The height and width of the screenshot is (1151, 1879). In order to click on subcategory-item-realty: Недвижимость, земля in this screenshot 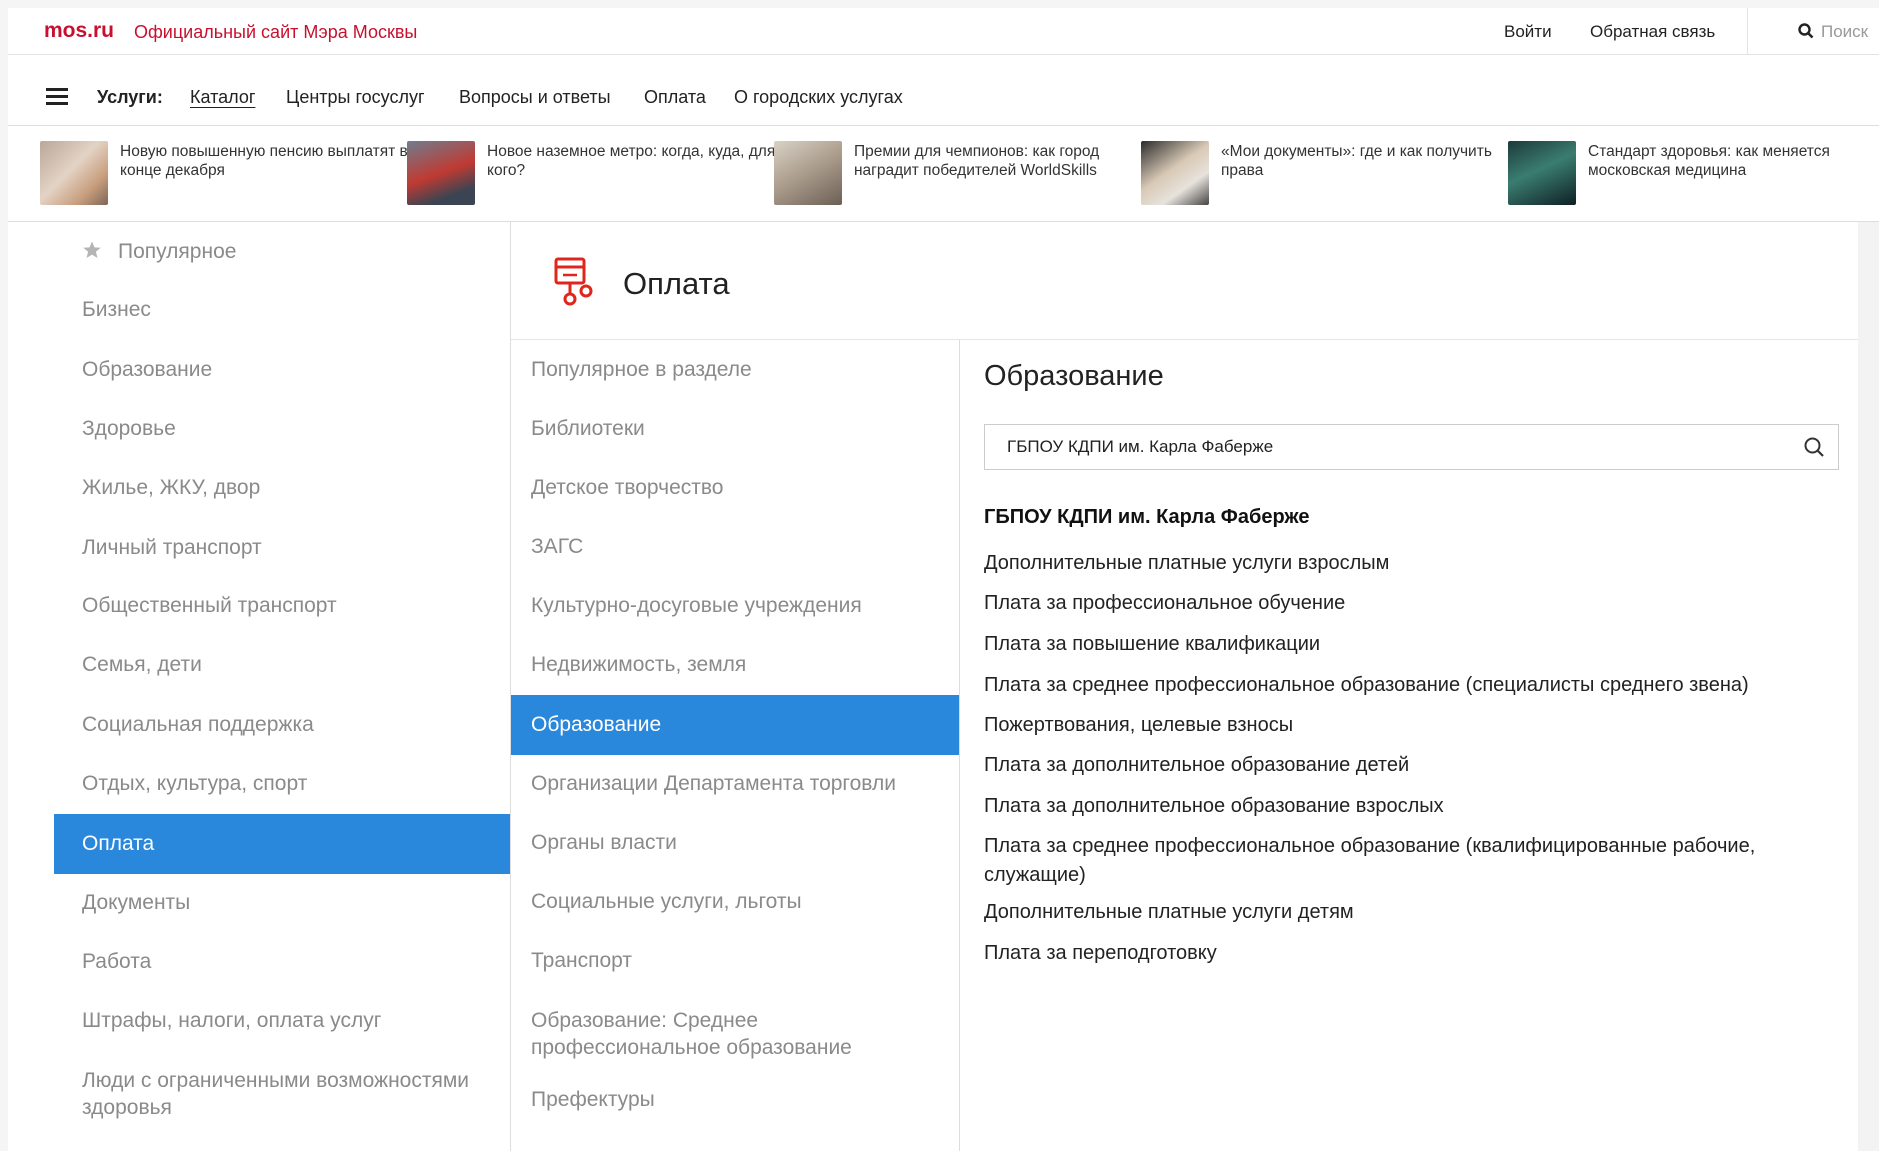, I will do `click(735, 665)`.